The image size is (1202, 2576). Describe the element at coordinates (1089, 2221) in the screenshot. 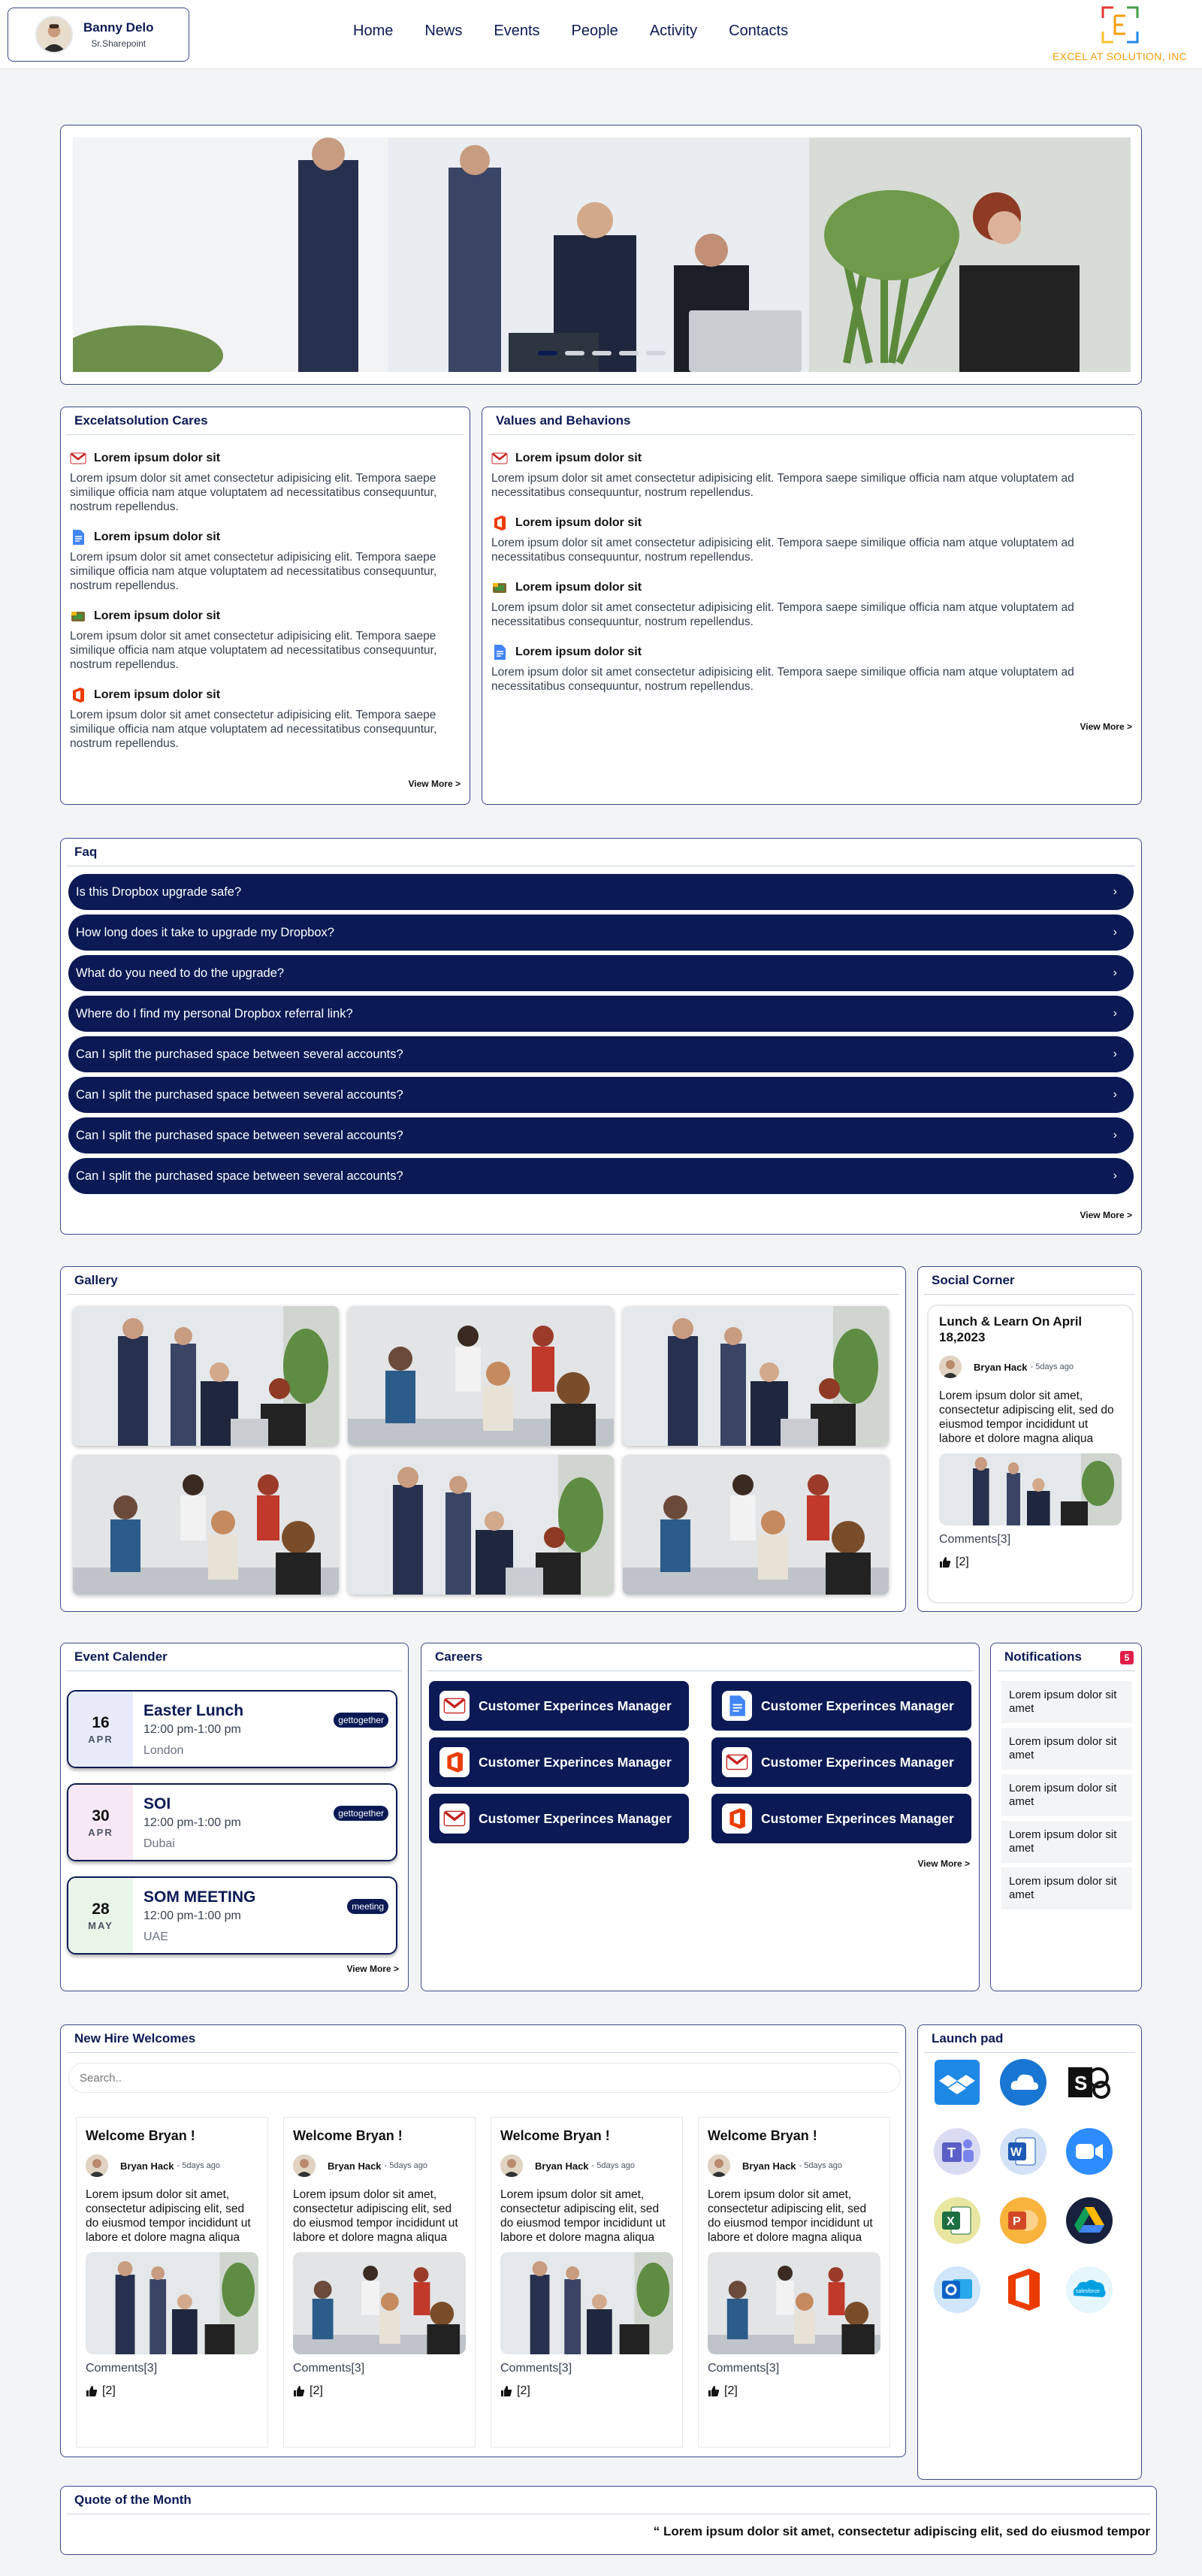

I see `google-drive-icon` at that location.